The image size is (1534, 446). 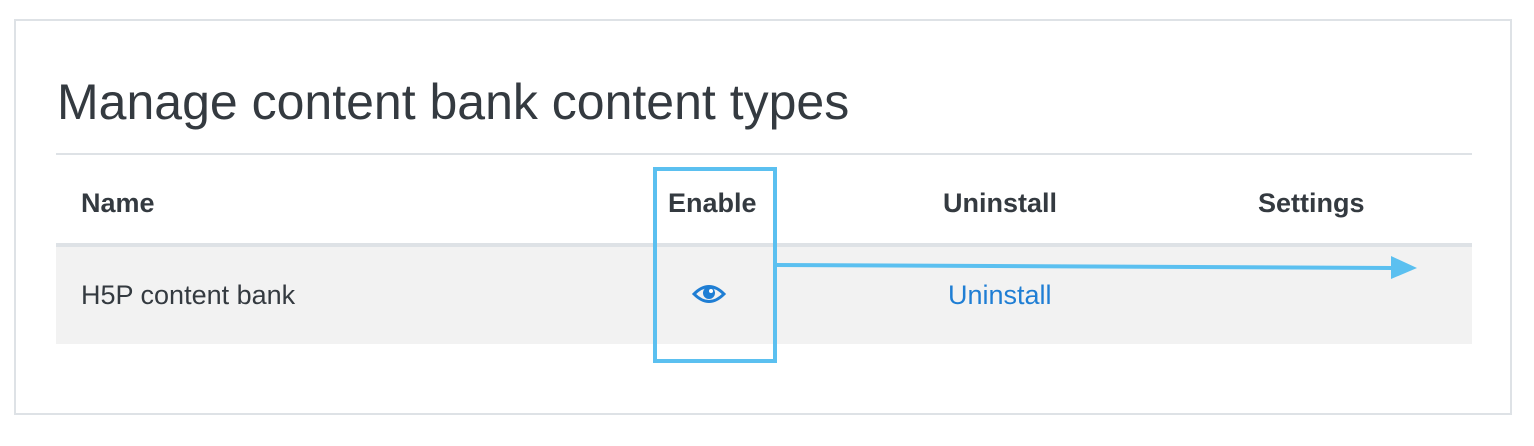 What do you see at coordinates (1000, 203) in the screenshot?
I see `column-header-uninstall: Uninstall` at bounding box center [1000, 203].